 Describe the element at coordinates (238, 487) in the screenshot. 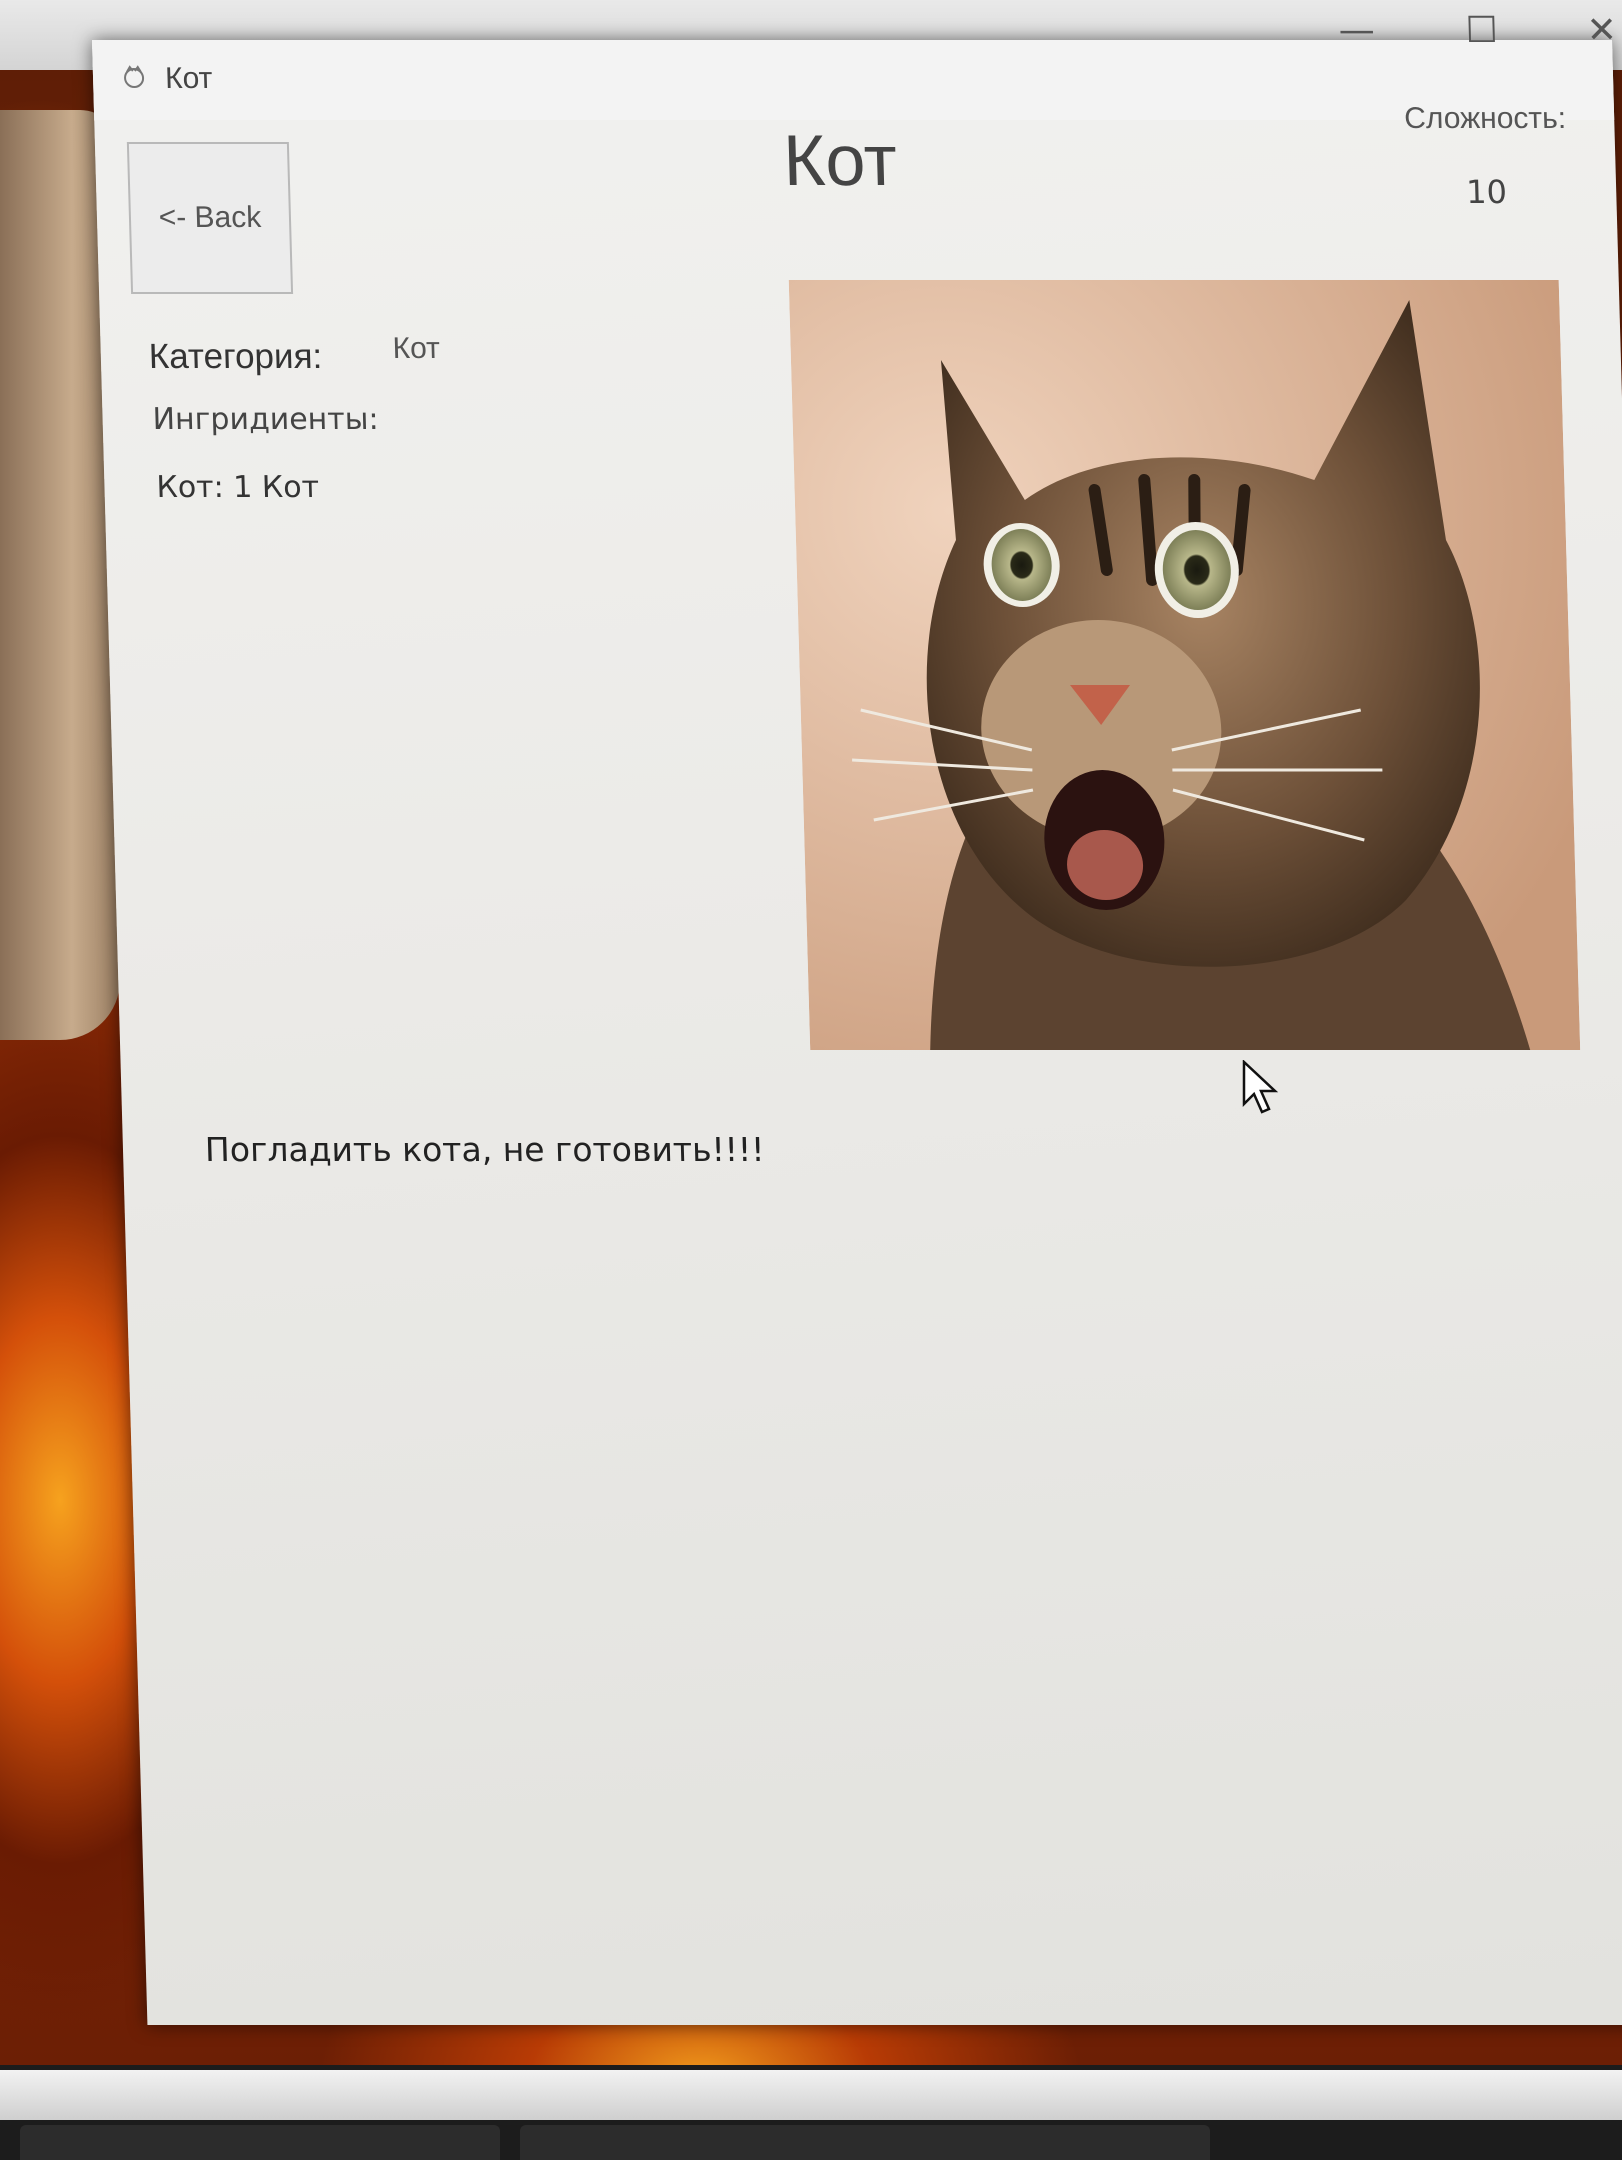

I see `ingredient-item: Кот: 1 Кот` at that location.